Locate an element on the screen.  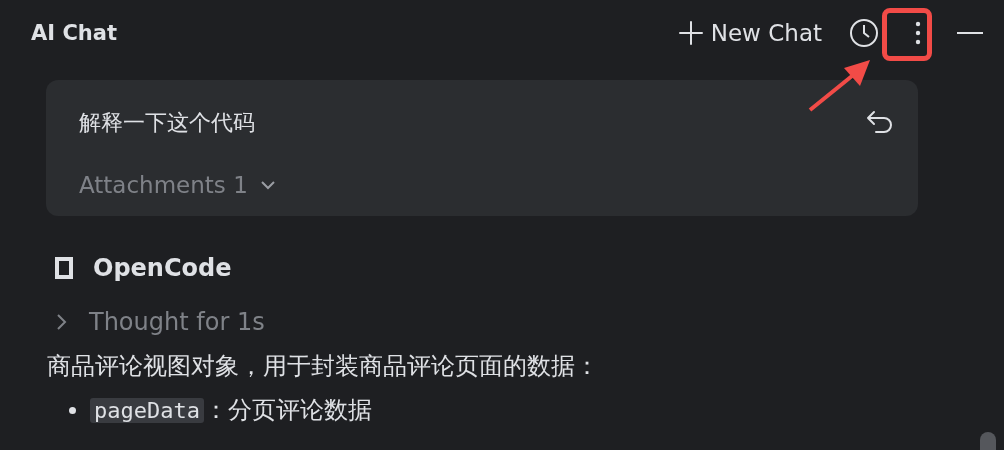
minimize-icon is located at coordinates (970, 33).